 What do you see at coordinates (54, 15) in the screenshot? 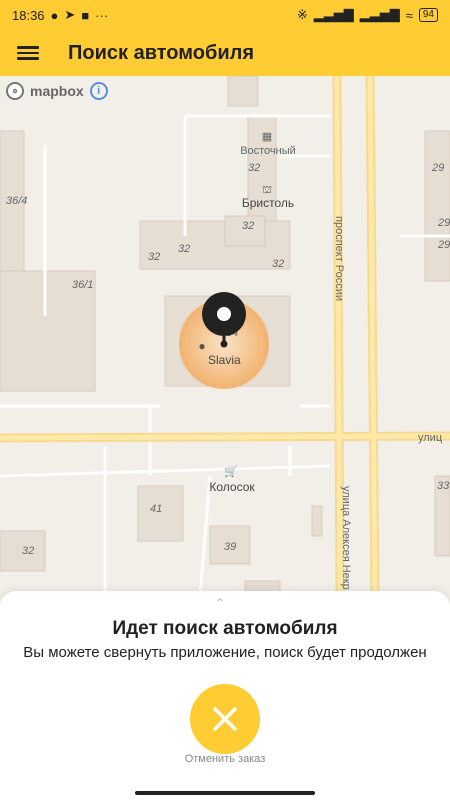
I see `chat-notification-icon: ●` at bounding box center [54, 15].